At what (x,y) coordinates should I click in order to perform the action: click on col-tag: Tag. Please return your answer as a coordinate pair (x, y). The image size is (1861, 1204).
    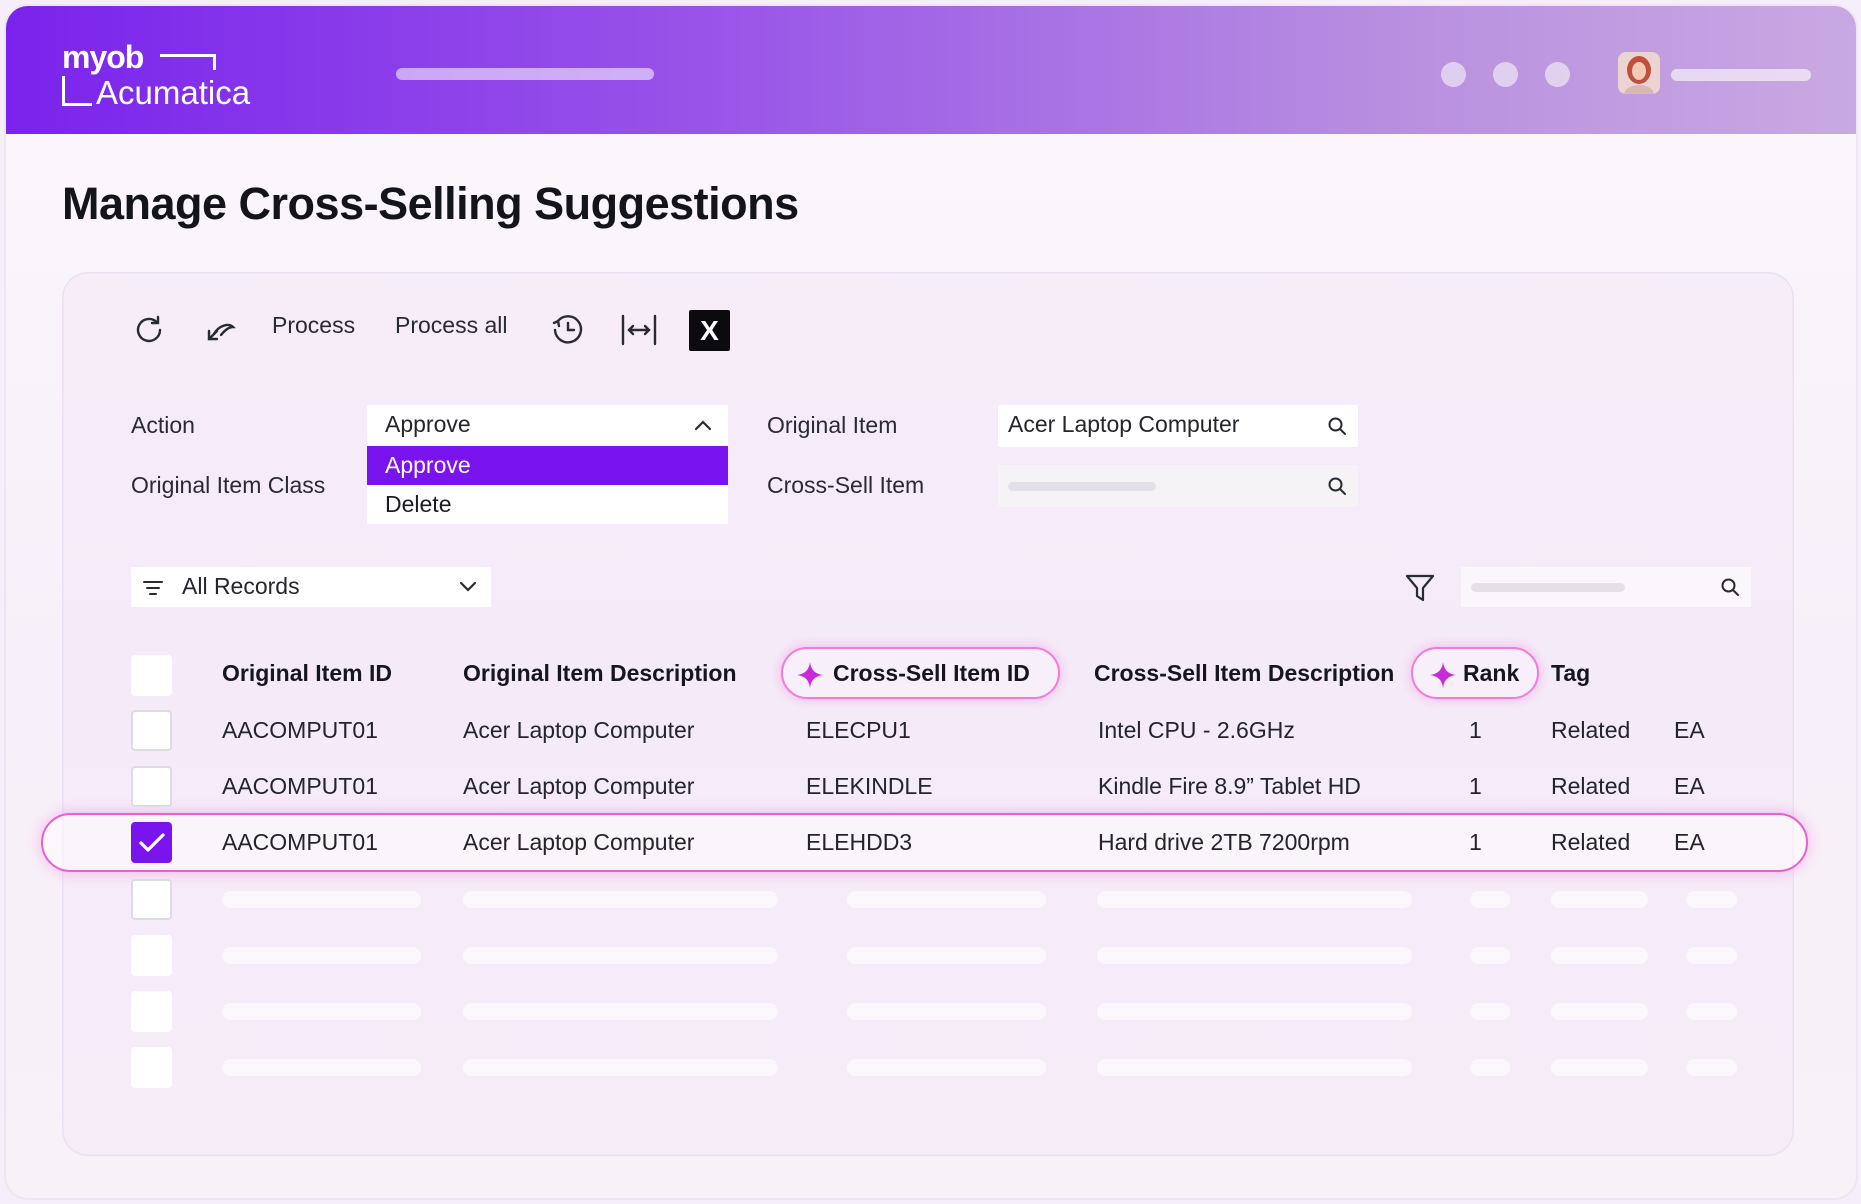
    Looking at the image, I should click on (1570, 673).